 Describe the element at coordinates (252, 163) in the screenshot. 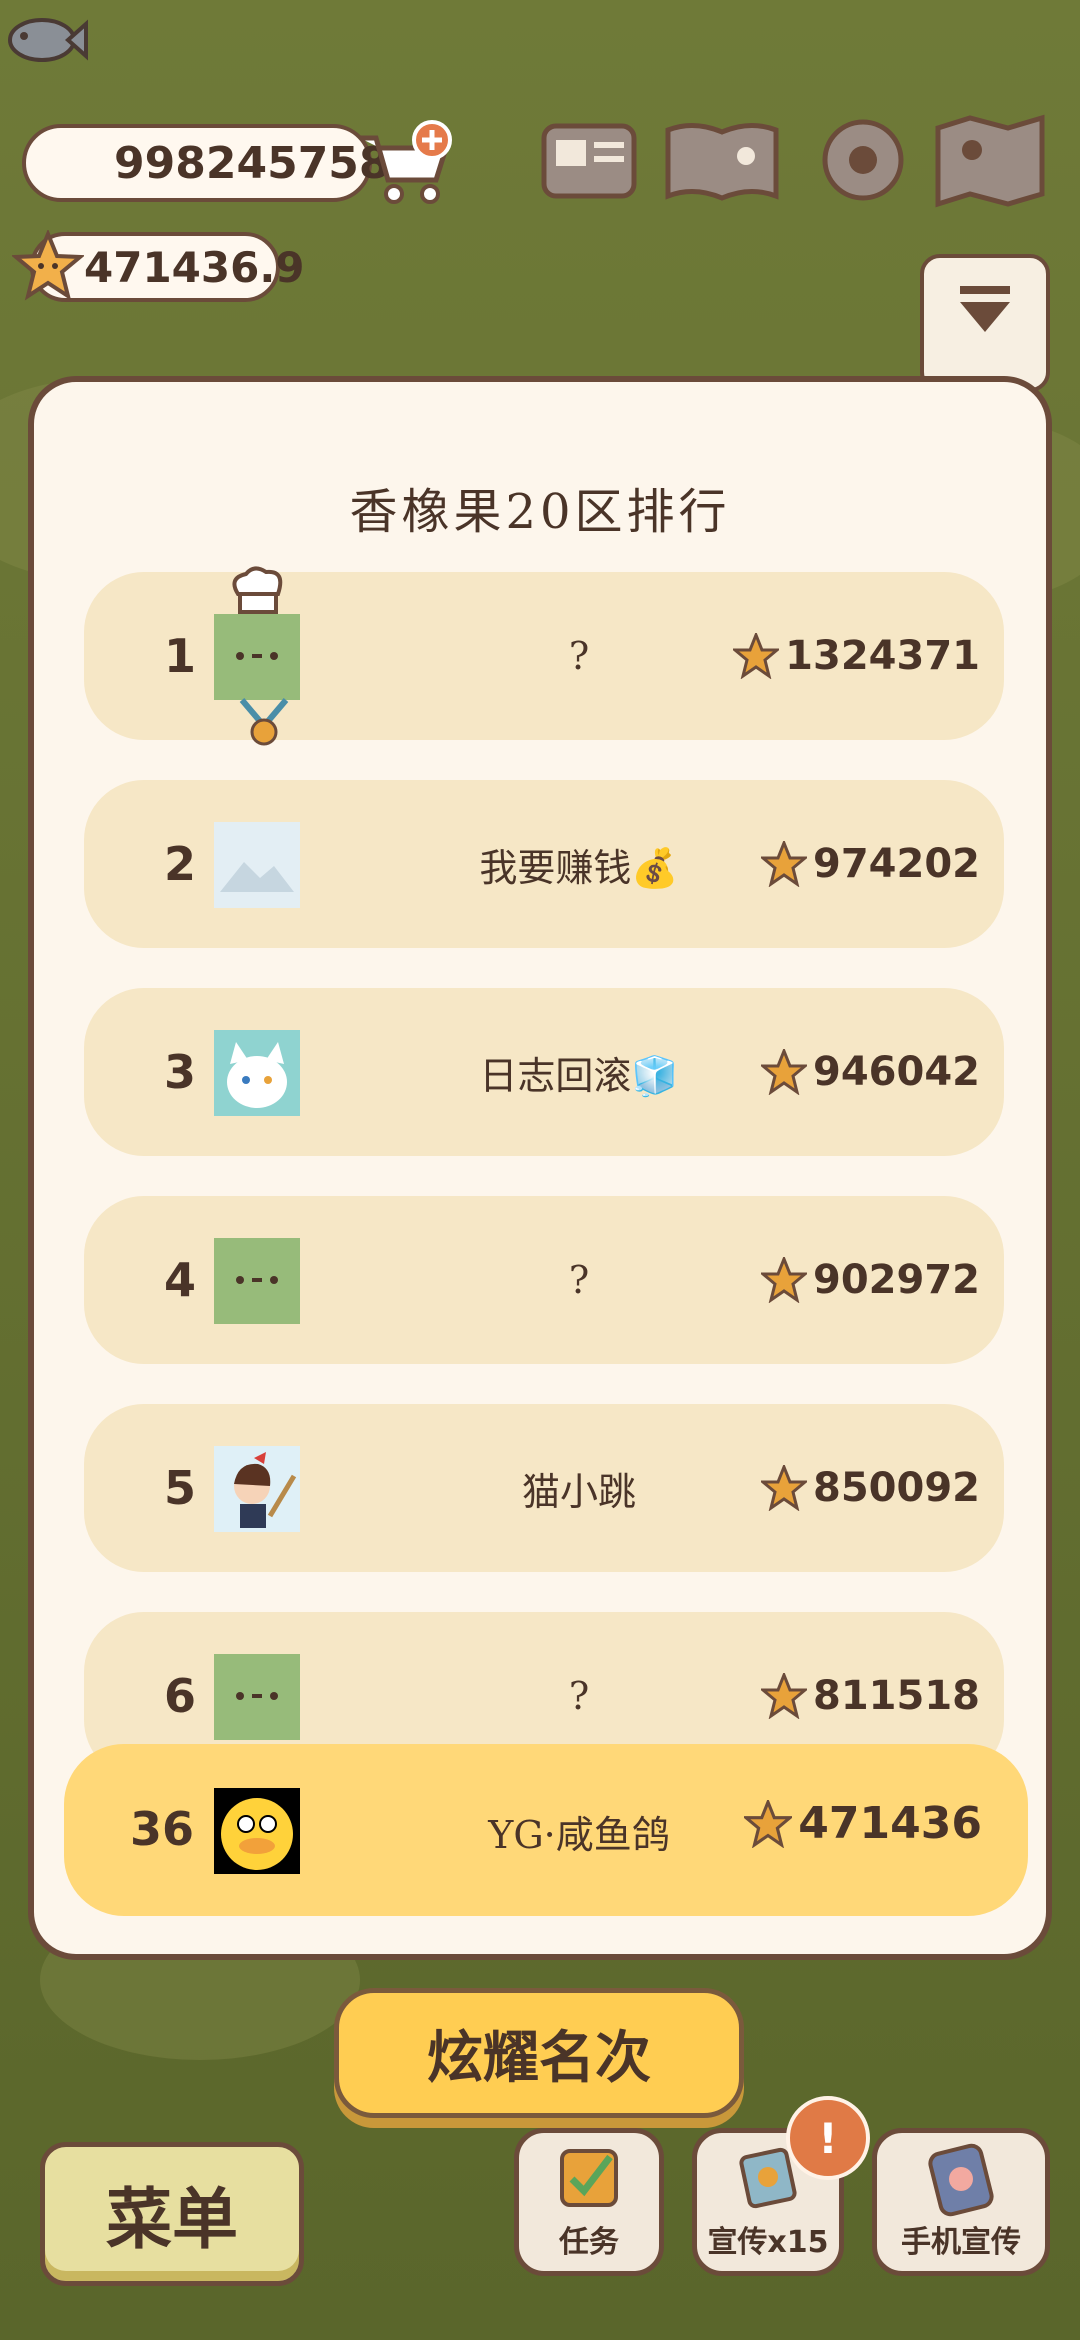

I see `fish-count: 998245758` at that location.